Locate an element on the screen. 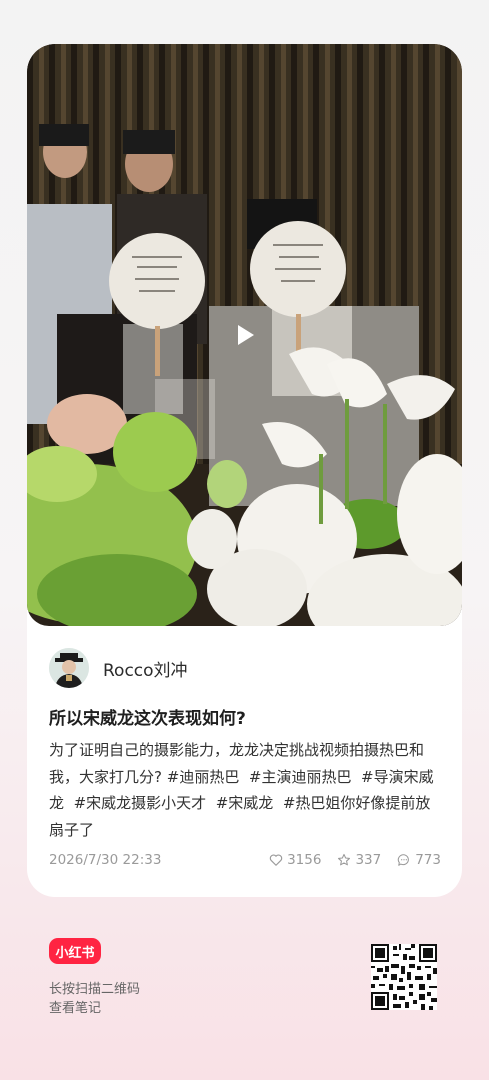  post-title: 所以宋威龙这次表现如何? is located at coordinates (147, 719).